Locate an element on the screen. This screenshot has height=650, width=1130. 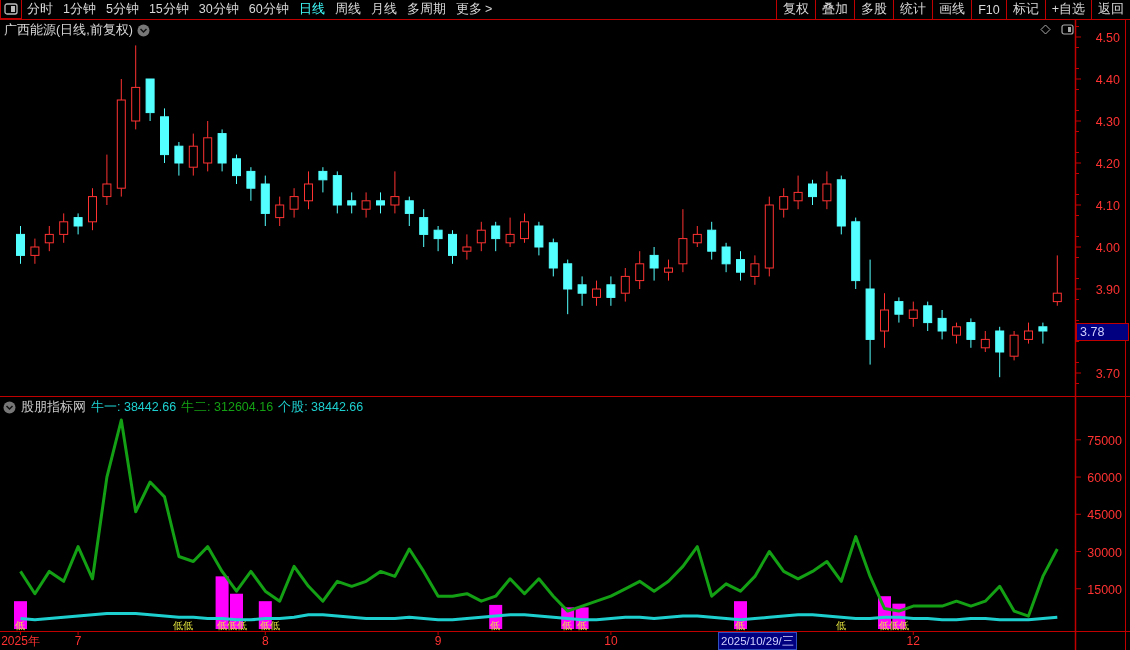
axis-label: 4.20 is located at coordinates (1107, 164).